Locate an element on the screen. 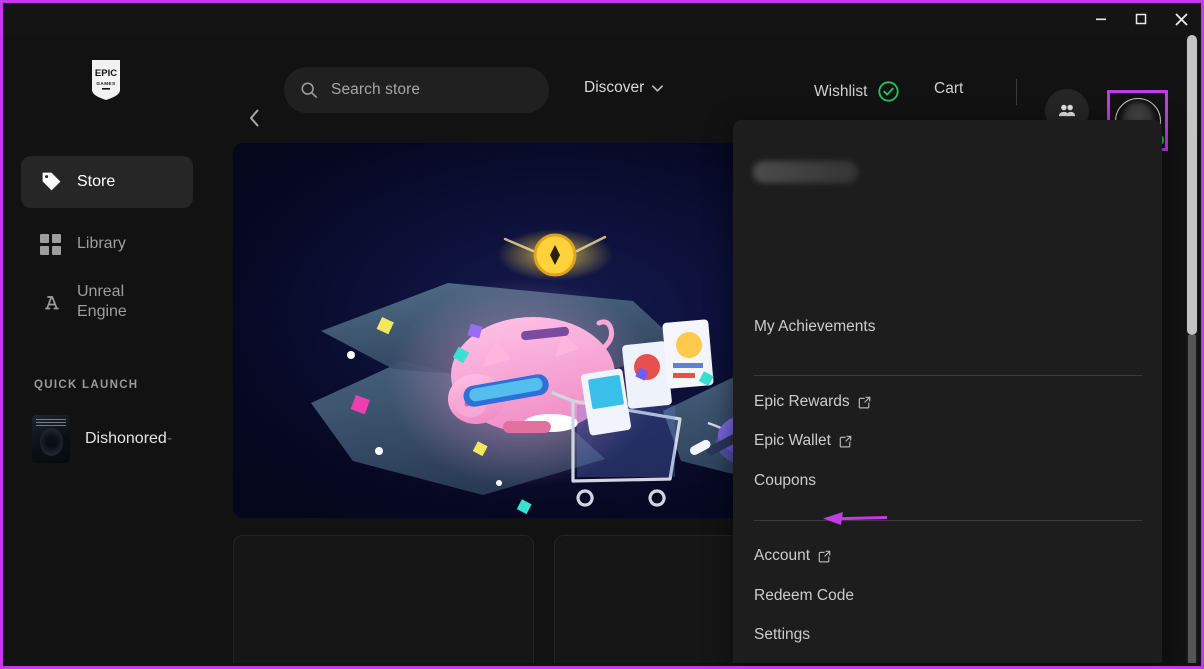  quick-launch-heading: QUICK LAUNCH is located at coordinates (86, 385).